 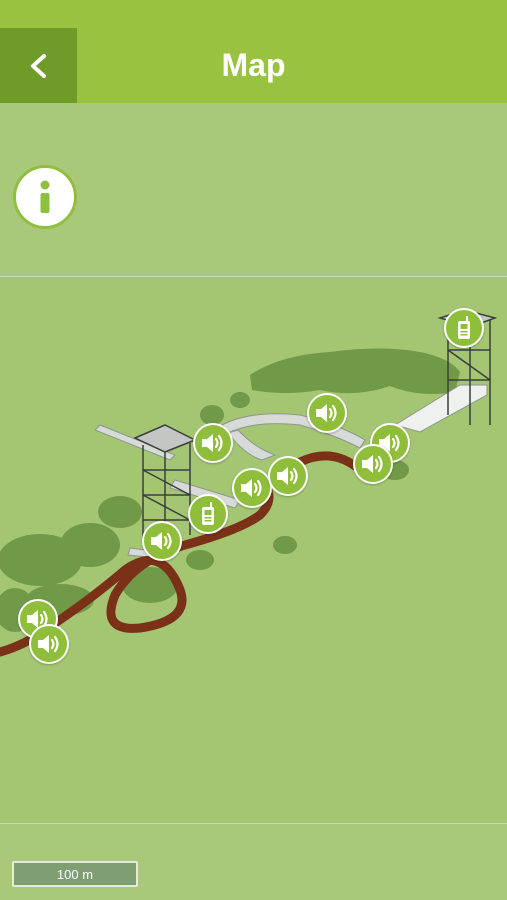 I want to click on back-button, so click(x=38, y=65).